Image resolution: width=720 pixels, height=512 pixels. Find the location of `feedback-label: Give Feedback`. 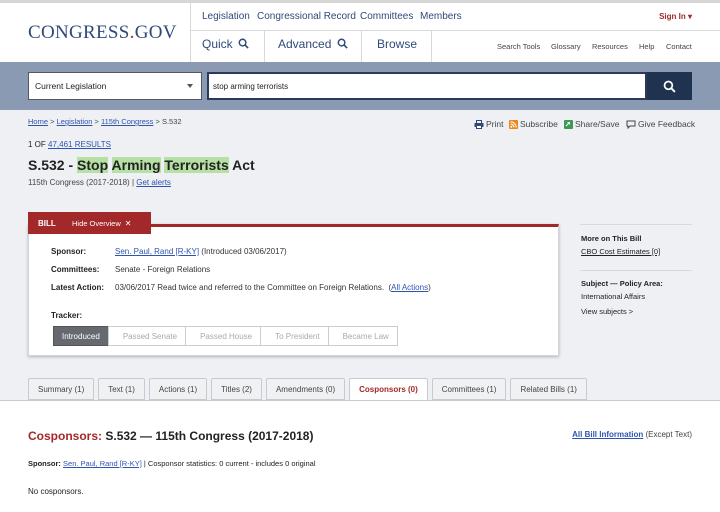

feedback-label: Give Feedback is located at coordinates (667, 124).